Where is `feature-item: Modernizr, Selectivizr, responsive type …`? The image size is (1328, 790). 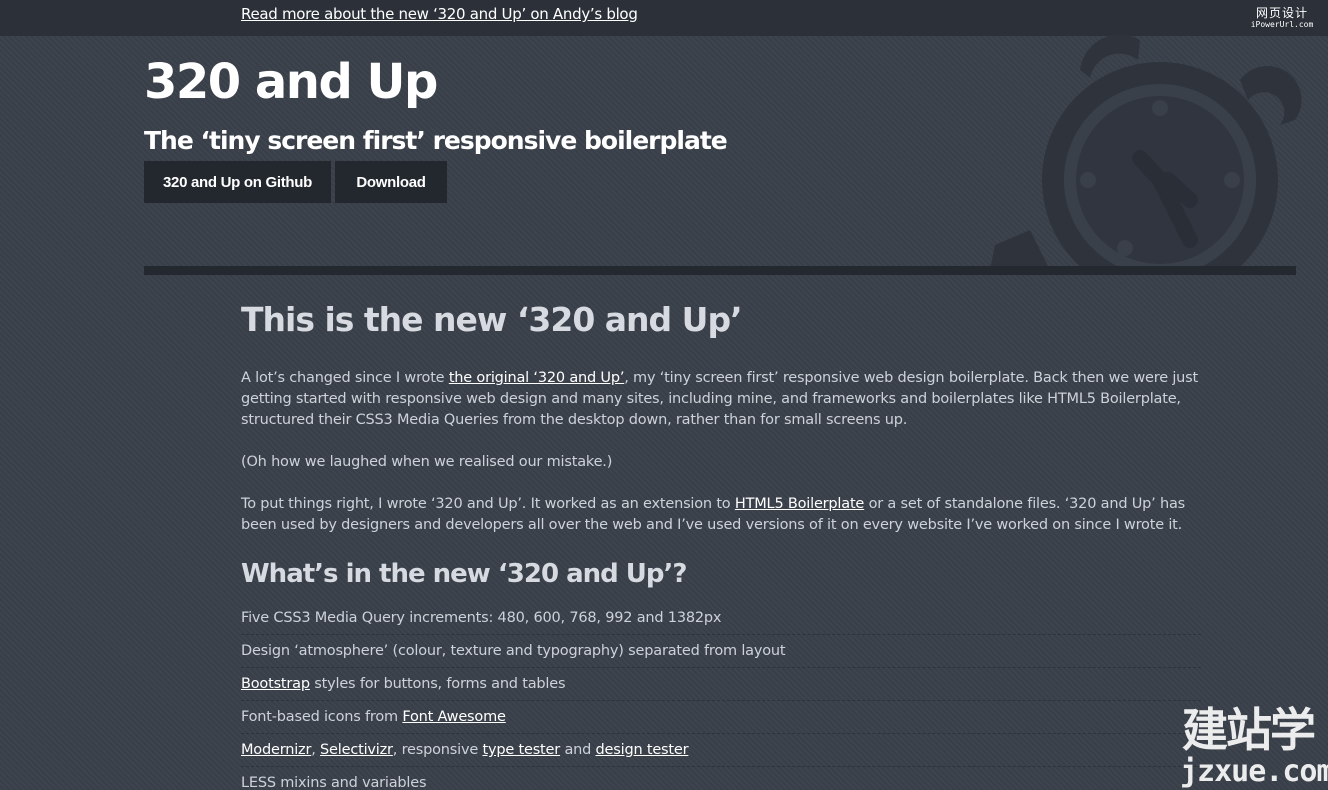
feature-item: Modernizr, Selectivizr, responsive type … is located at coordinates (721, 750).